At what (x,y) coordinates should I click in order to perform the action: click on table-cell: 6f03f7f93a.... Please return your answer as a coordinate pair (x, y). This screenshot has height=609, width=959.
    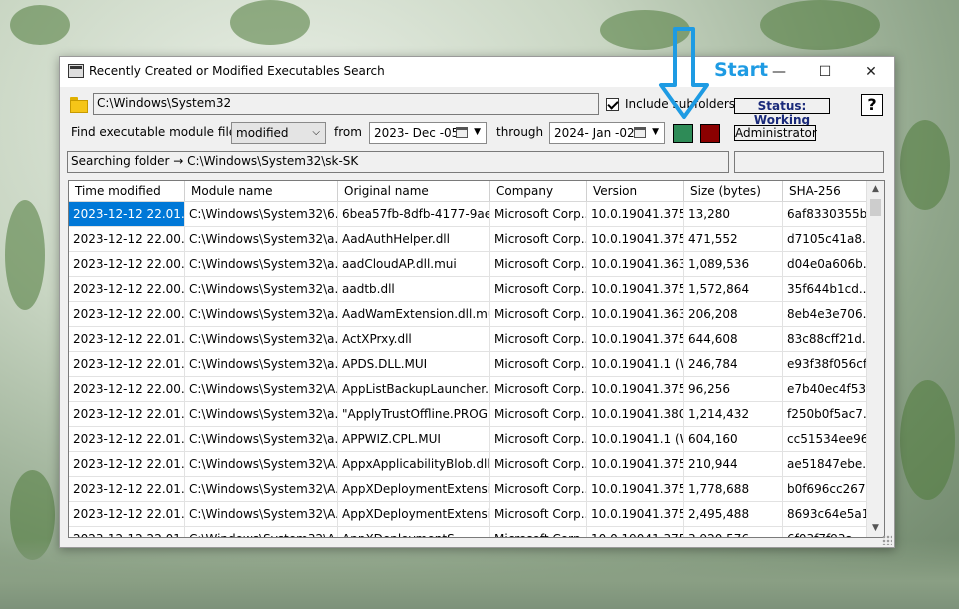
    Looking at the image, I should click on (825, 532).